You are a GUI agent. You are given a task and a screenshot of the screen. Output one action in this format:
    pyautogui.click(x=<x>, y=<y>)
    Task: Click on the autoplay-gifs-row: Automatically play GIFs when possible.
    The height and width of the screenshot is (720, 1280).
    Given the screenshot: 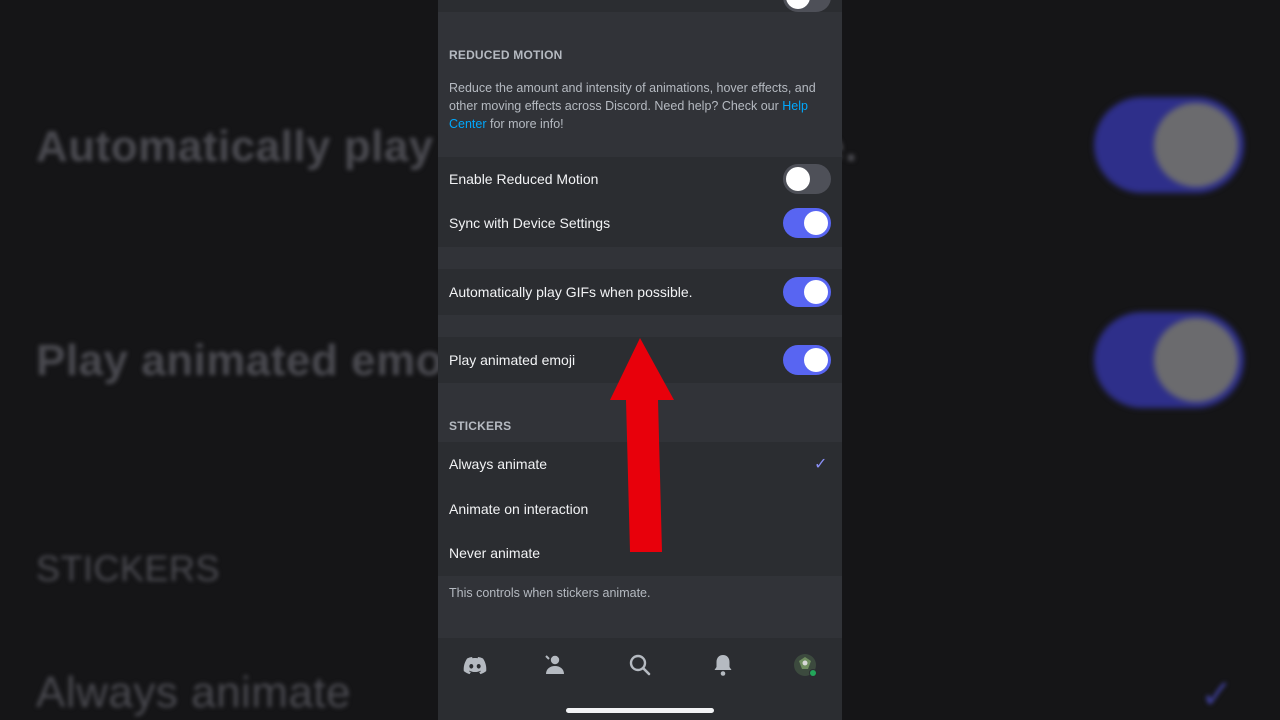 What is the action you would take?
    pyautogui.click(x=640, y=292)
    